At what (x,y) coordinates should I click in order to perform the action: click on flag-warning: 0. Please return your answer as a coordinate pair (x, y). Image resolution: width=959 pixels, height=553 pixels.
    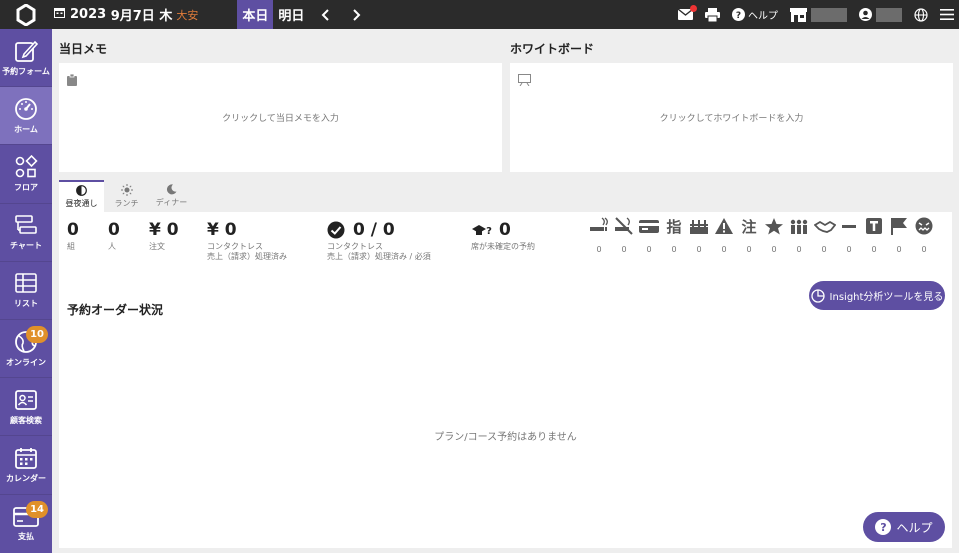
    Looking at the image, I should click on (724, 235).